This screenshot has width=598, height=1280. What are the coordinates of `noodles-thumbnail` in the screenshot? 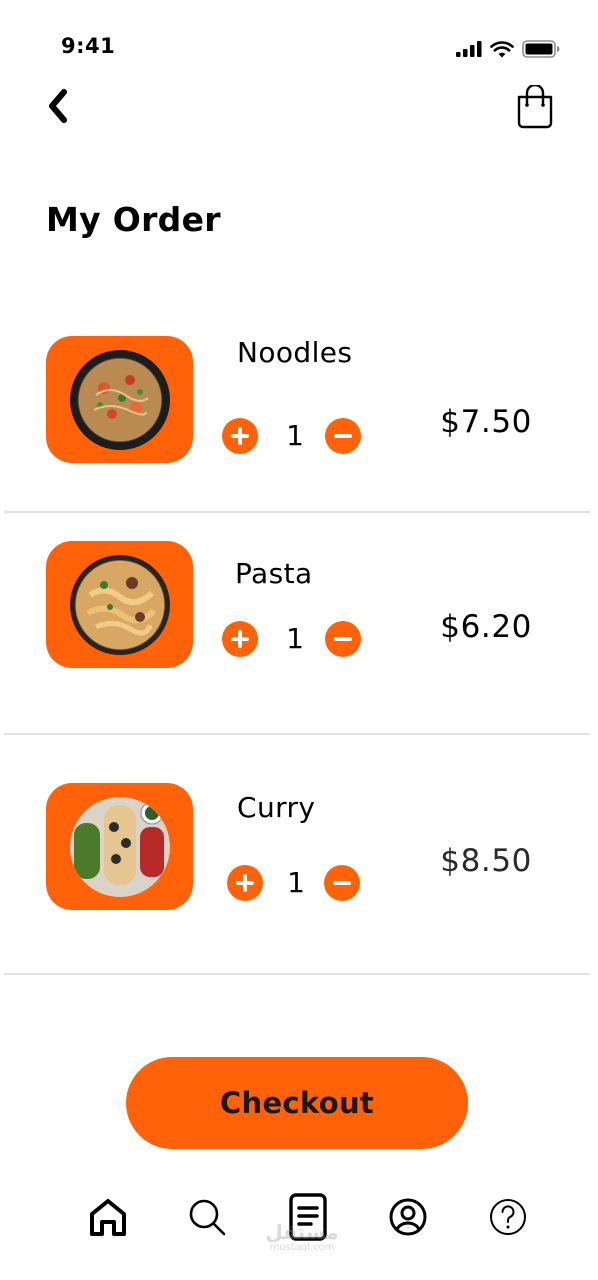 It's located at (119, 399).